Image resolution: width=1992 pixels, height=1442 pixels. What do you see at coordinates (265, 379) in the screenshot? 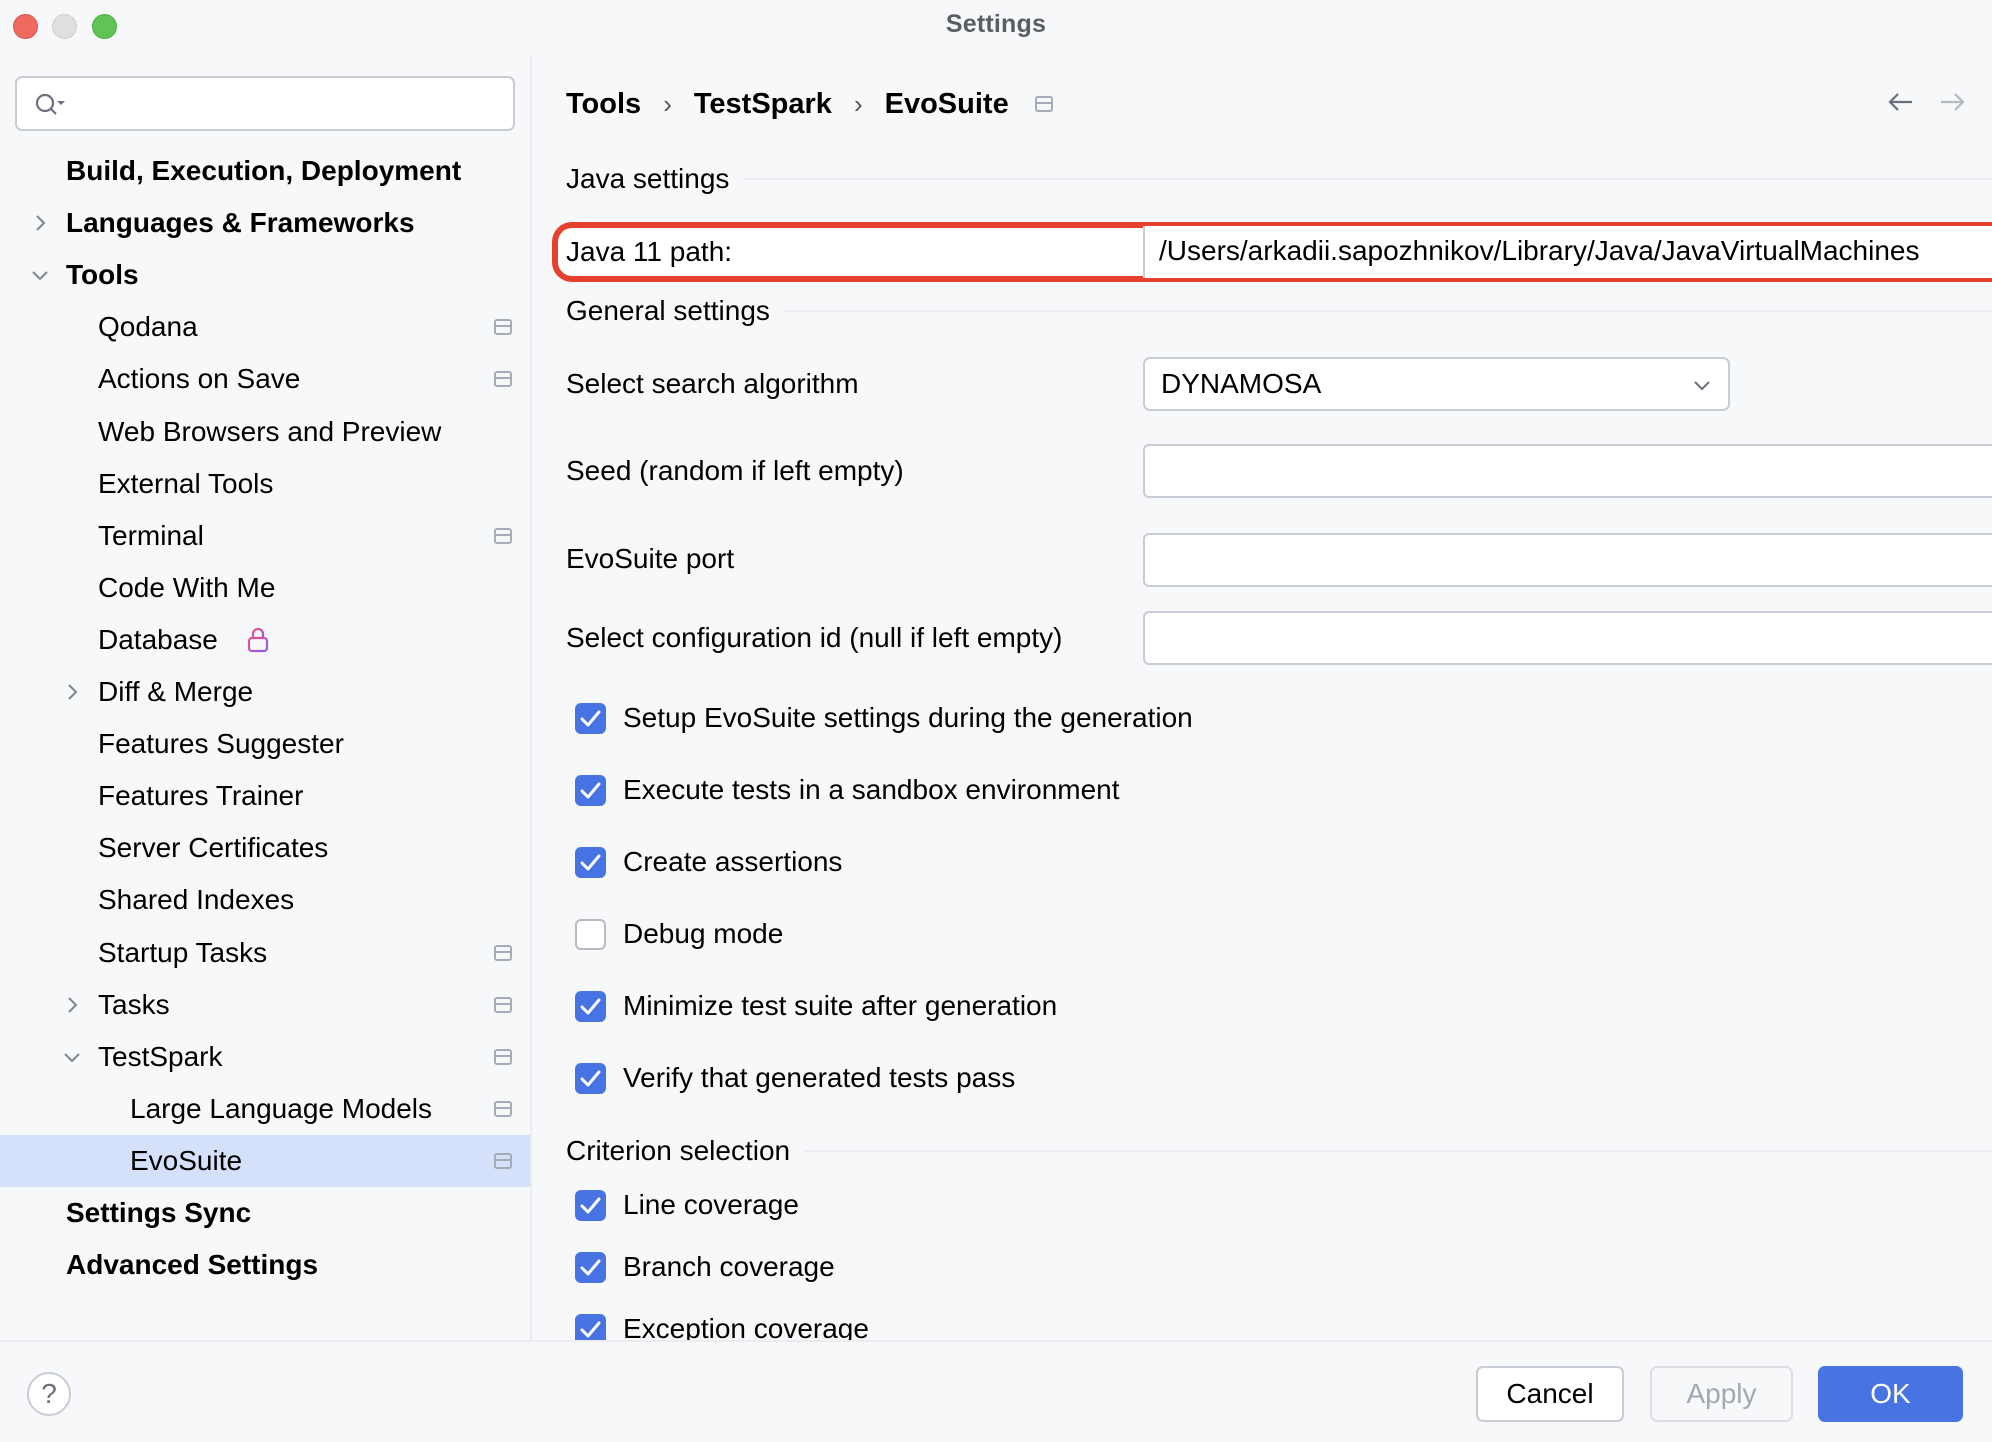
I see `sidebar-item-actions-on-save: Actions on Save` at bounding box center [265, 379].